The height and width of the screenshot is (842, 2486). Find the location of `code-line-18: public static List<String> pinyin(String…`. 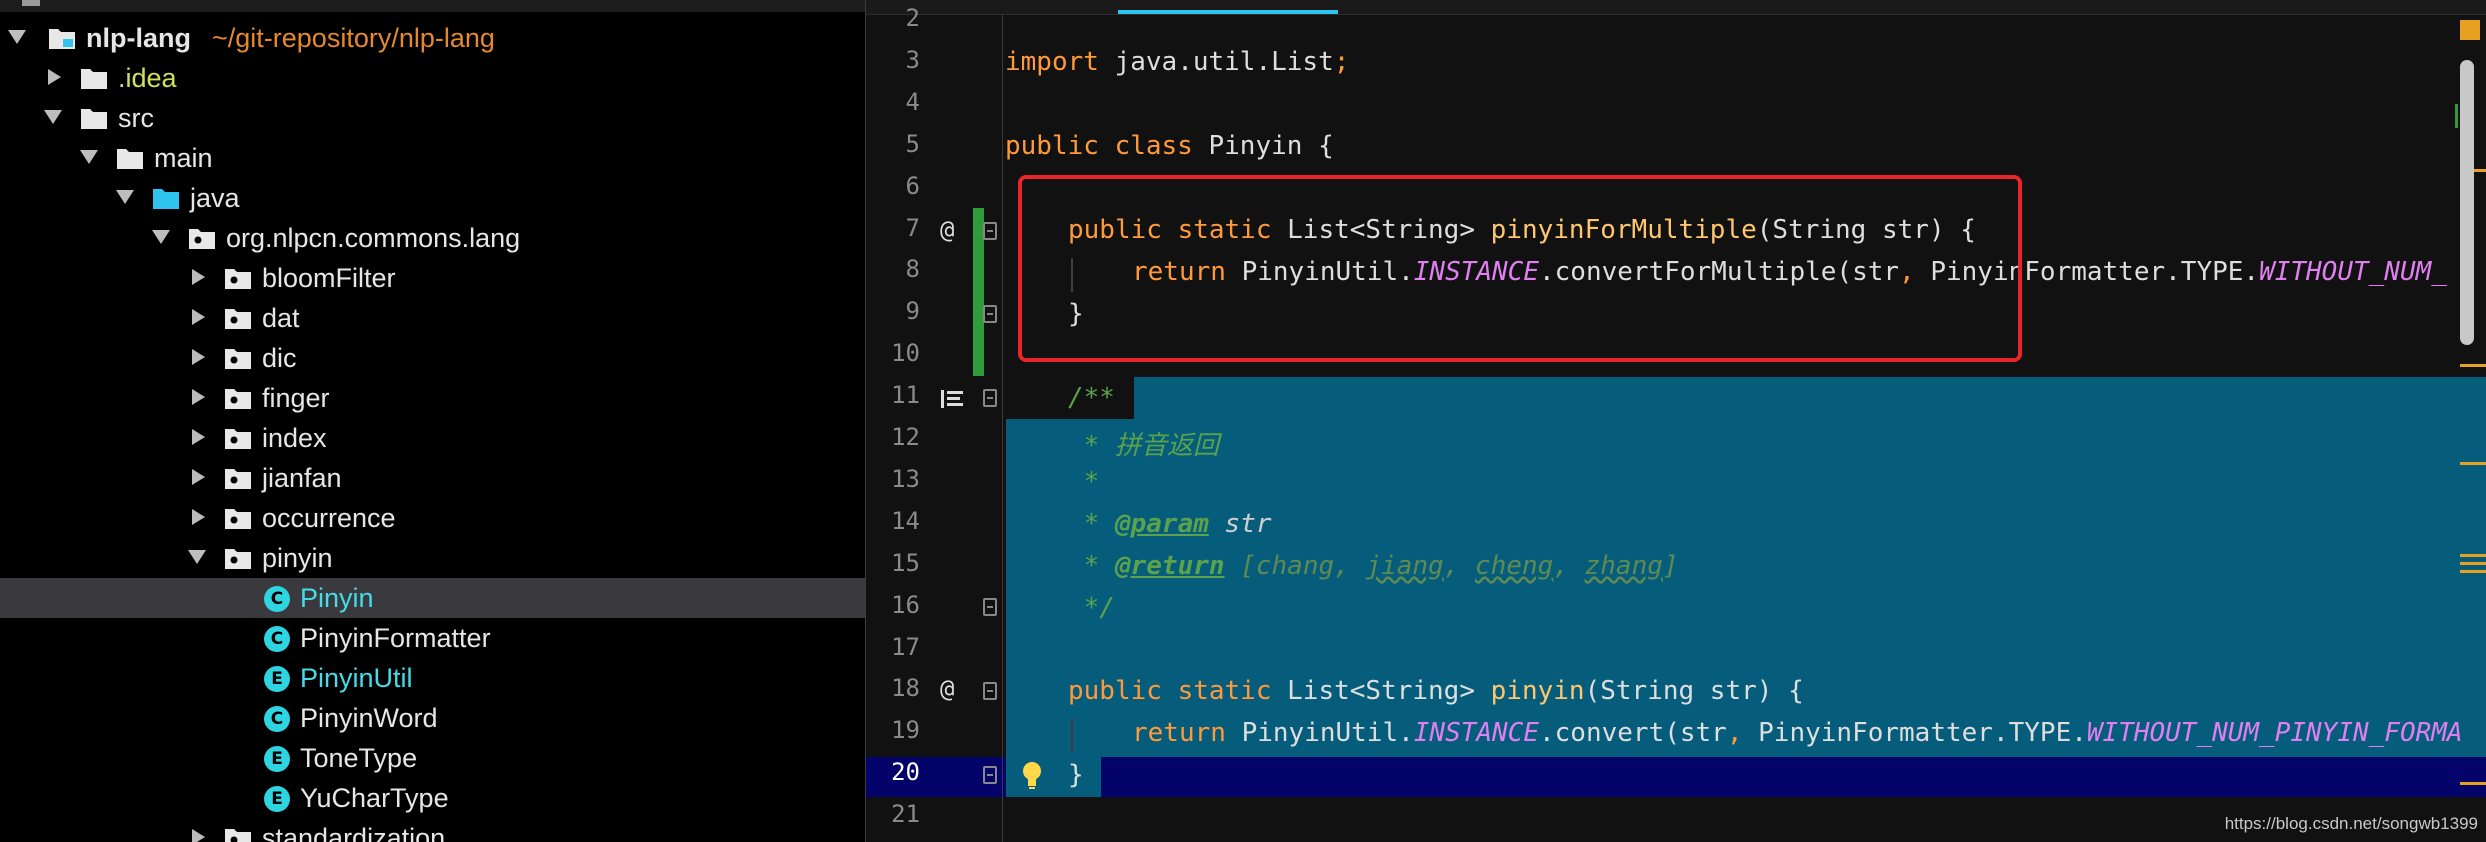

code-line-18: public static List<String> pinyin(String… is located at coordinates (1436, 691).